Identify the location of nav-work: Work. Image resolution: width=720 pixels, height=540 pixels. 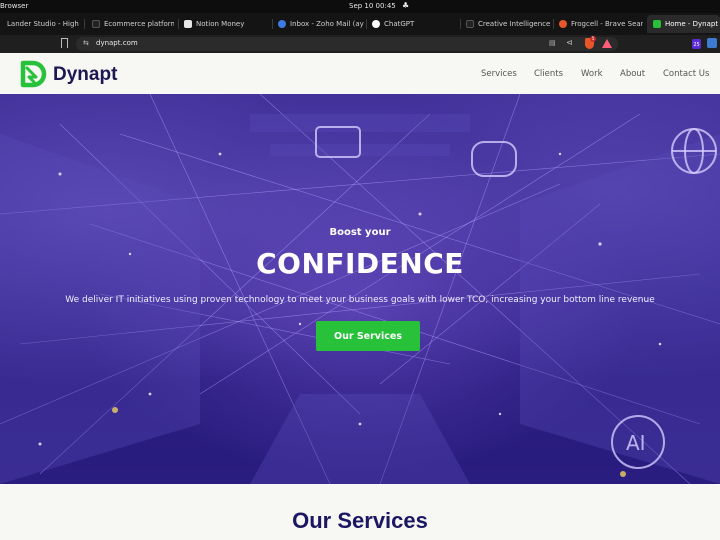
(592, 74).